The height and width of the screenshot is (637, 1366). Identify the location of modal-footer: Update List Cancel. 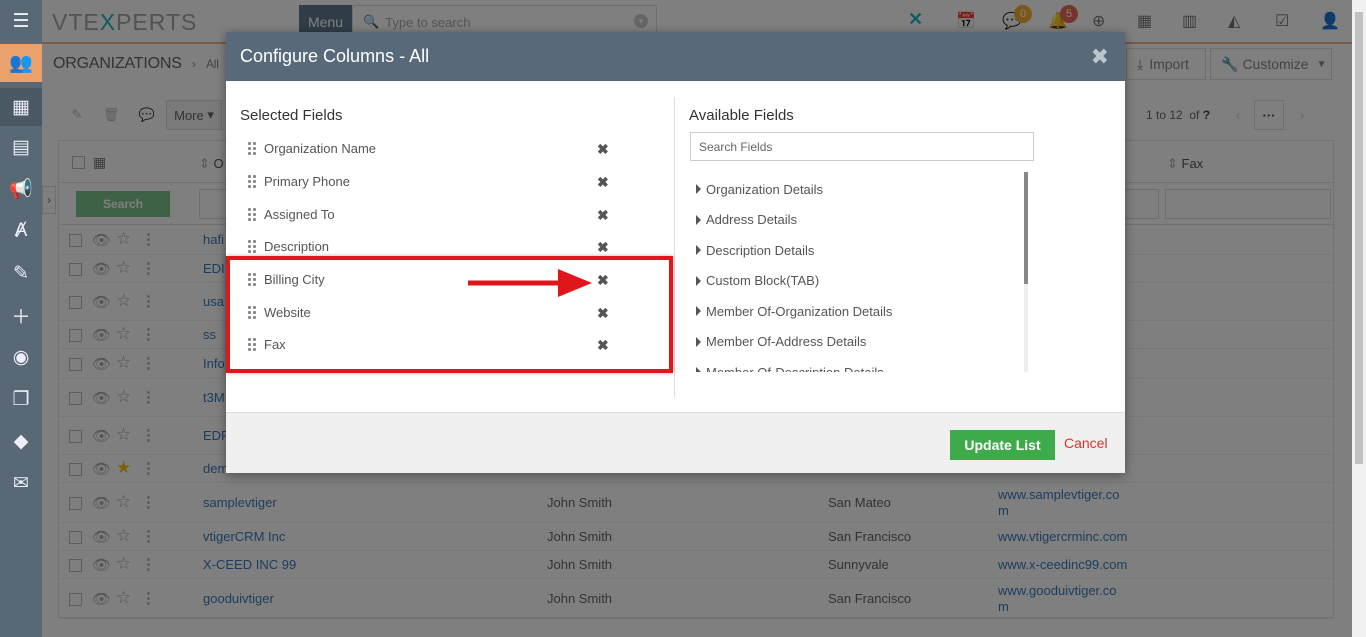
(675, 442).